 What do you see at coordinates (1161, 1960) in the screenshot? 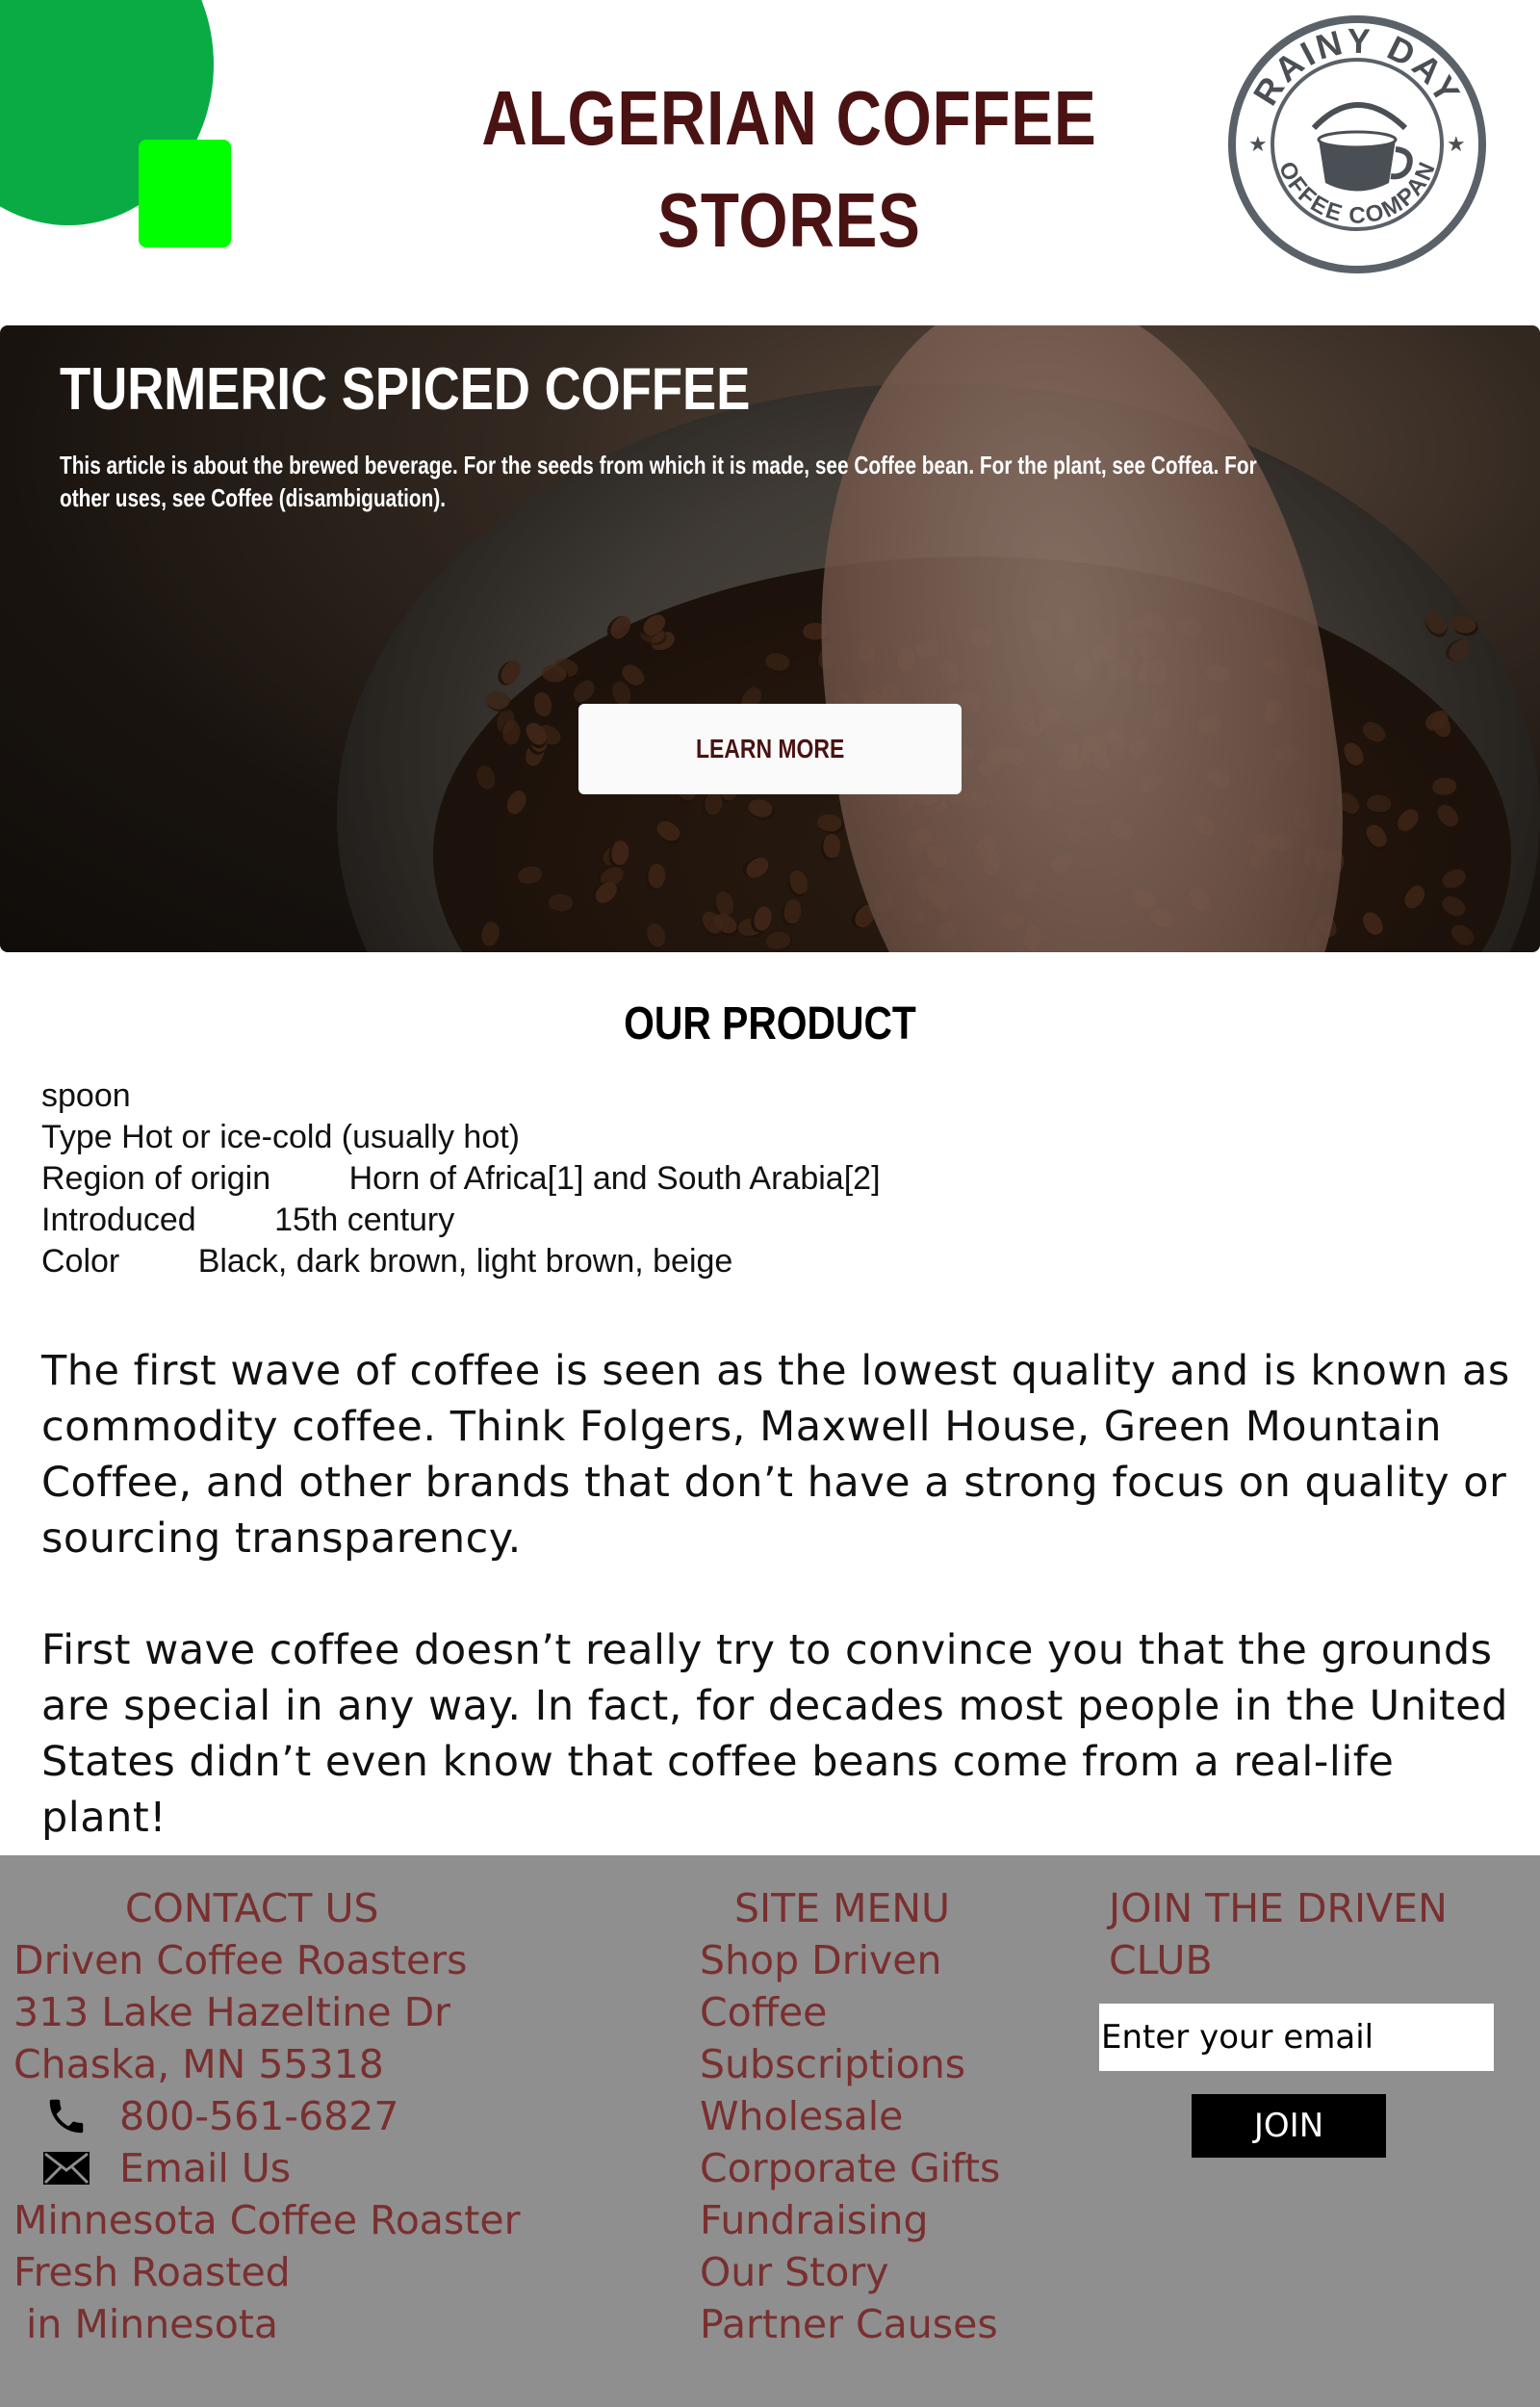
I see `join-heading: CLUB` at bounding box center [1161, 1960].